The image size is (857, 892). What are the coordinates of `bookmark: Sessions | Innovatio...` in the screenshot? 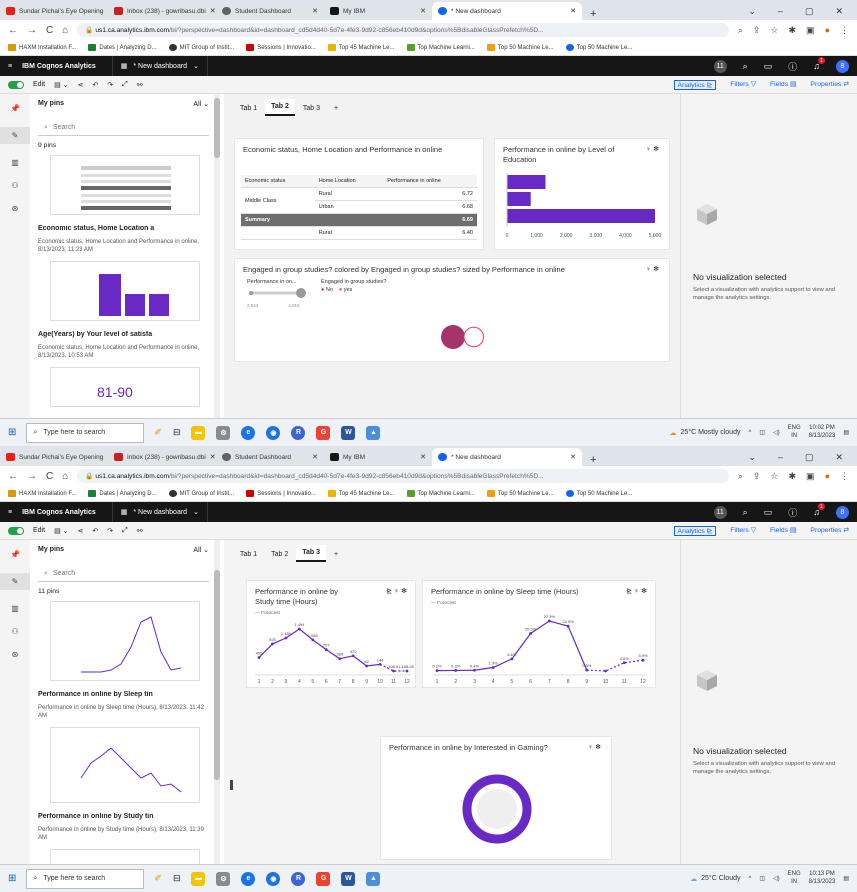 It's located at (281, 493).